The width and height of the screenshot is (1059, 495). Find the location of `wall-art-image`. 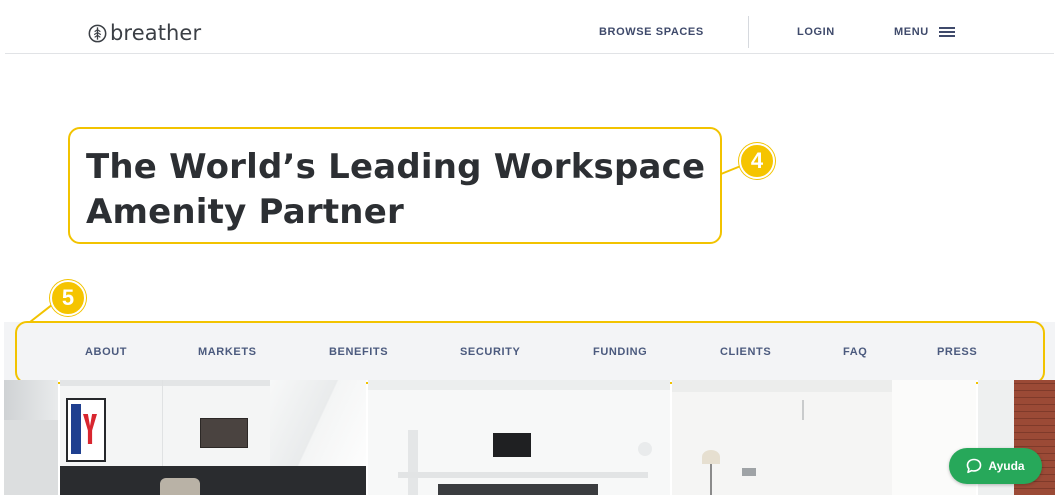

wall-art-image is located at coordinates (86, 430).